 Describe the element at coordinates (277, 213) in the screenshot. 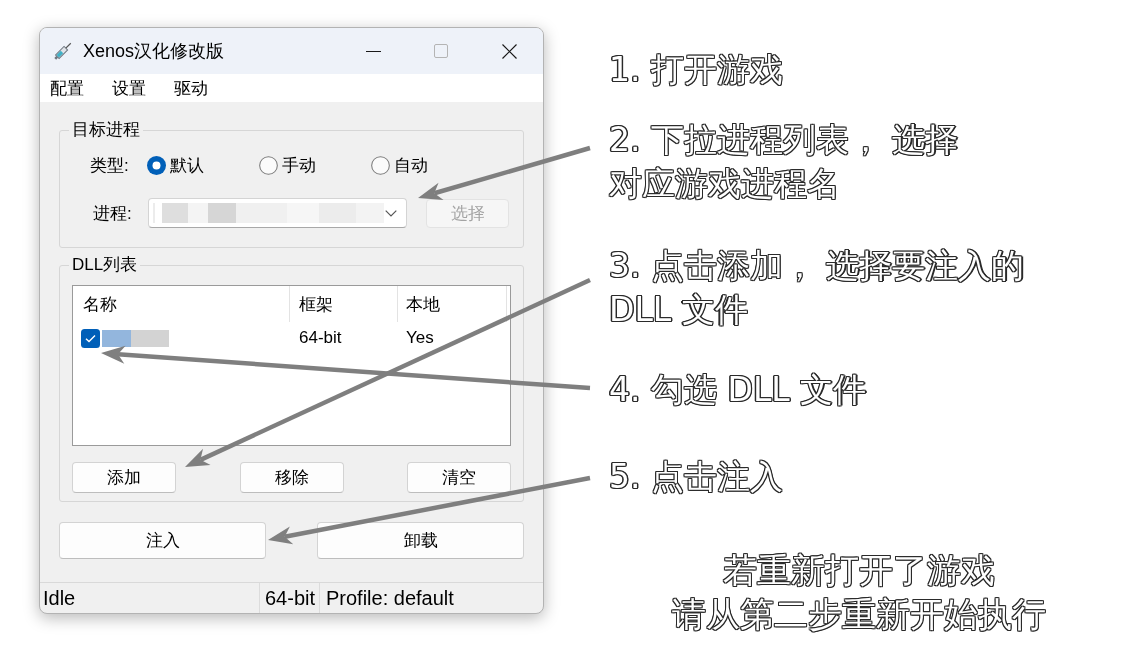

I see `process-dropdown` at that location.